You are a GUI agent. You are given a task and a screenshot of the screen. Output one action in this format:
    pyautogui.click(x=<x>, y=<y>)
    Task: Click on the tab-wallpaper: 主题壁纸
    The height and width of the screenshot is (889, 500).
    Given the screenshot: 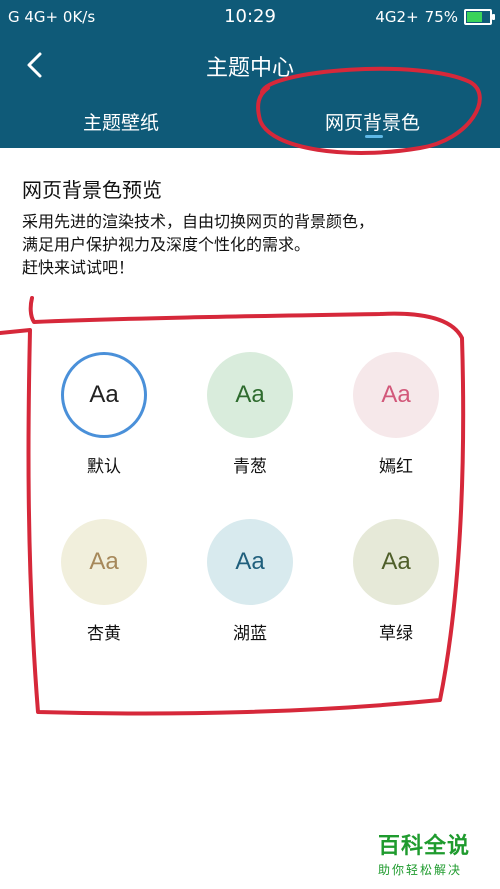 What is the action you would take?
    pyautogui.click(x=121, y=121)
    